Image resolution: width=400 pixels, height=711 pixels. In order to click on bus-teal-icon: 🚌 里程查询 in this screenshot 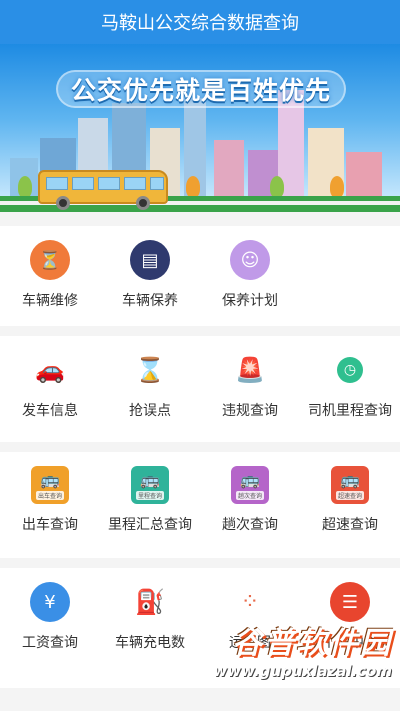, I will do `click(150, 485)`.